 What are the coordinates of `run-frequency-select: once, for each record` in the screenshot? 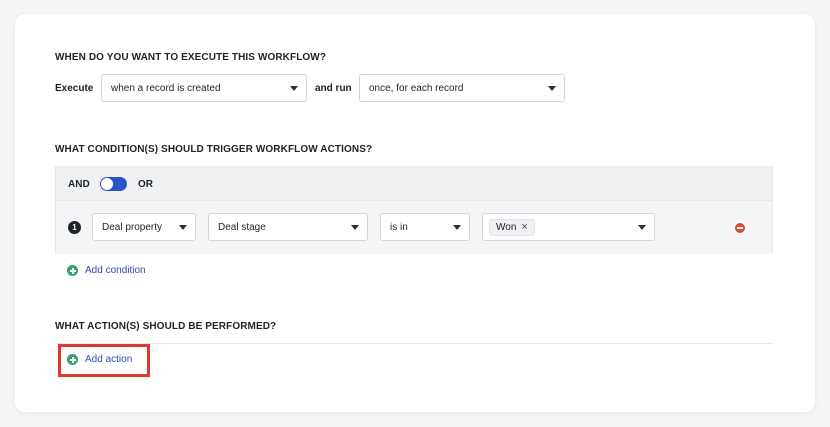 It's located at (462, 88).